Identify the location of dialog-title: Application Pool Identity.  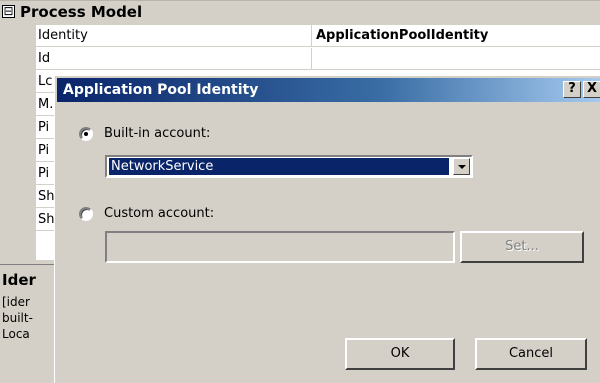
(161, 90).